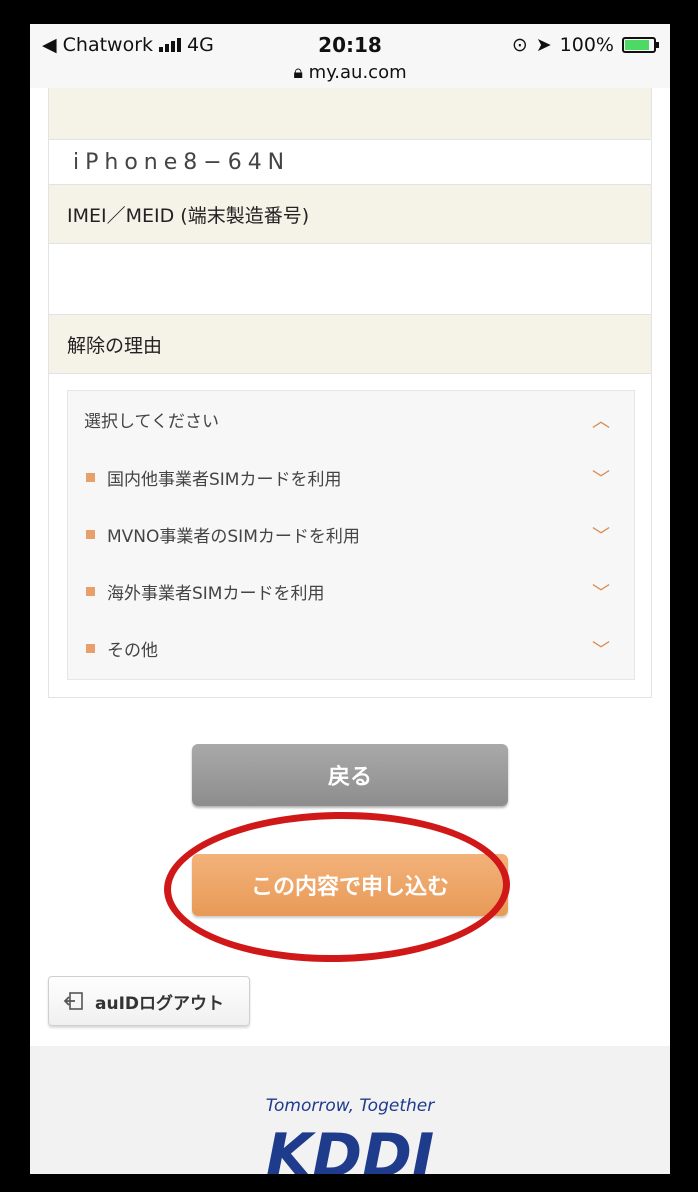 Image resolution: width=698 pixels, height=1192 pixels. I want to click on reason-option-overseas-sim: 海外事業者SIMカードを利用 ﹀, so click(351, 591).